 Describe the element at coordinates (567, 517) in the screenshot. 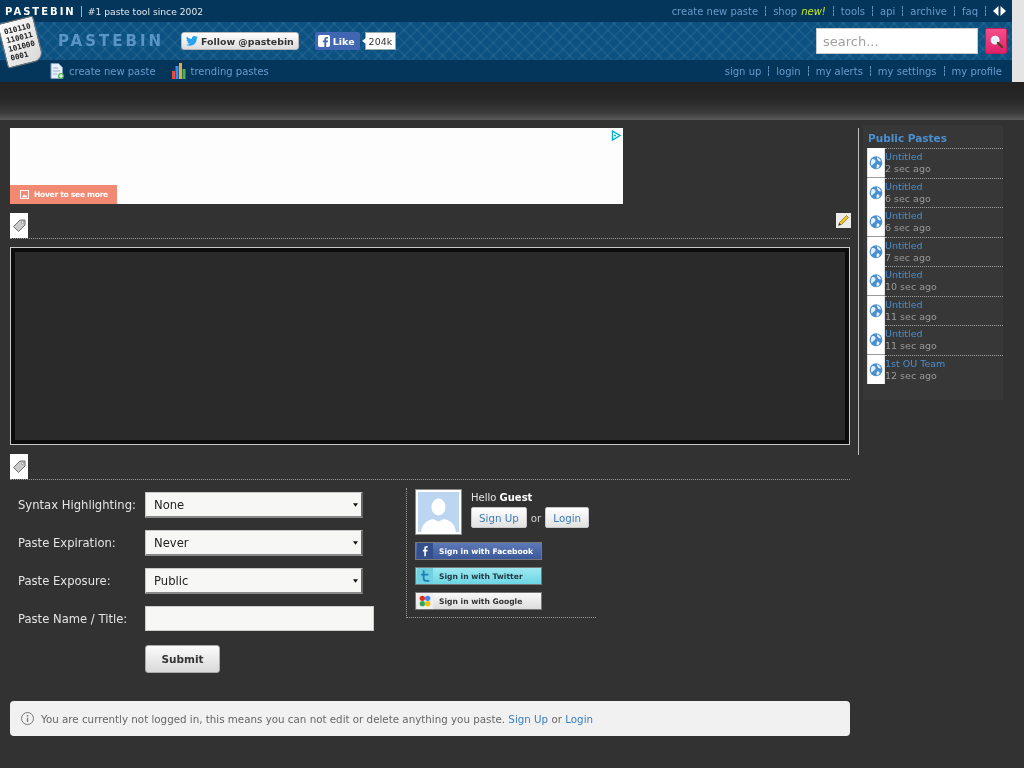

I see `login-button: Login` at that location.